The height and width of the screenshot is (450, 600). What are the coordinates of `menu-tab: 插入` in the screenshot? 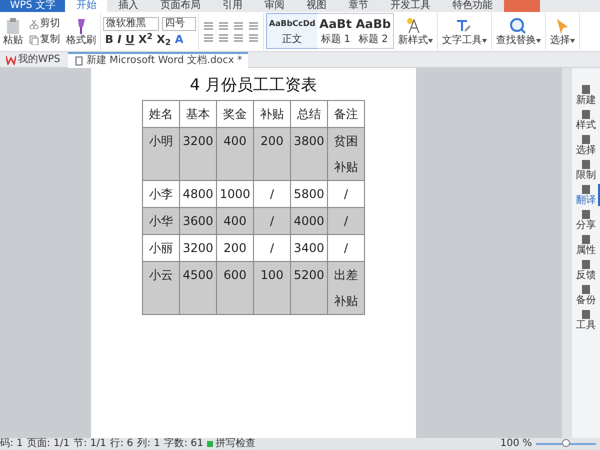 It's located at (128, 6).